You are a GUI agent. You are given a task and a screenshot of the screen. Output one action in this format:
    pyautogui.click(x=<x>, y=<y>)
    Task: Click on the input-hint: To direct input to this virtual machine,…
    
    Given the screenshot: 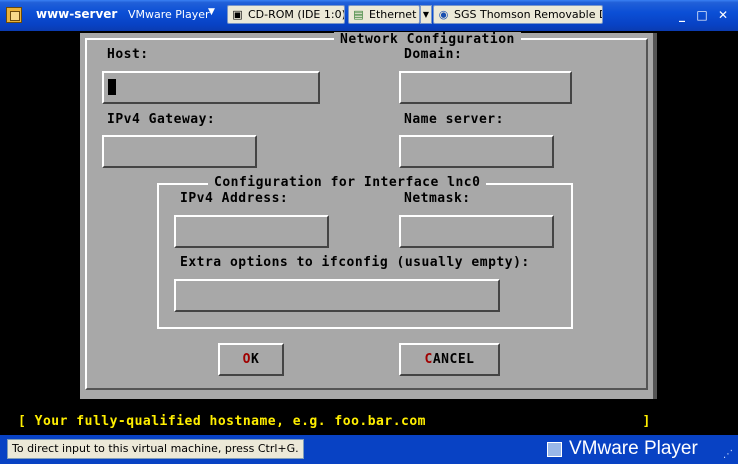 What is the action you would take?
    pyautogui.click(x=155, y=449)
    